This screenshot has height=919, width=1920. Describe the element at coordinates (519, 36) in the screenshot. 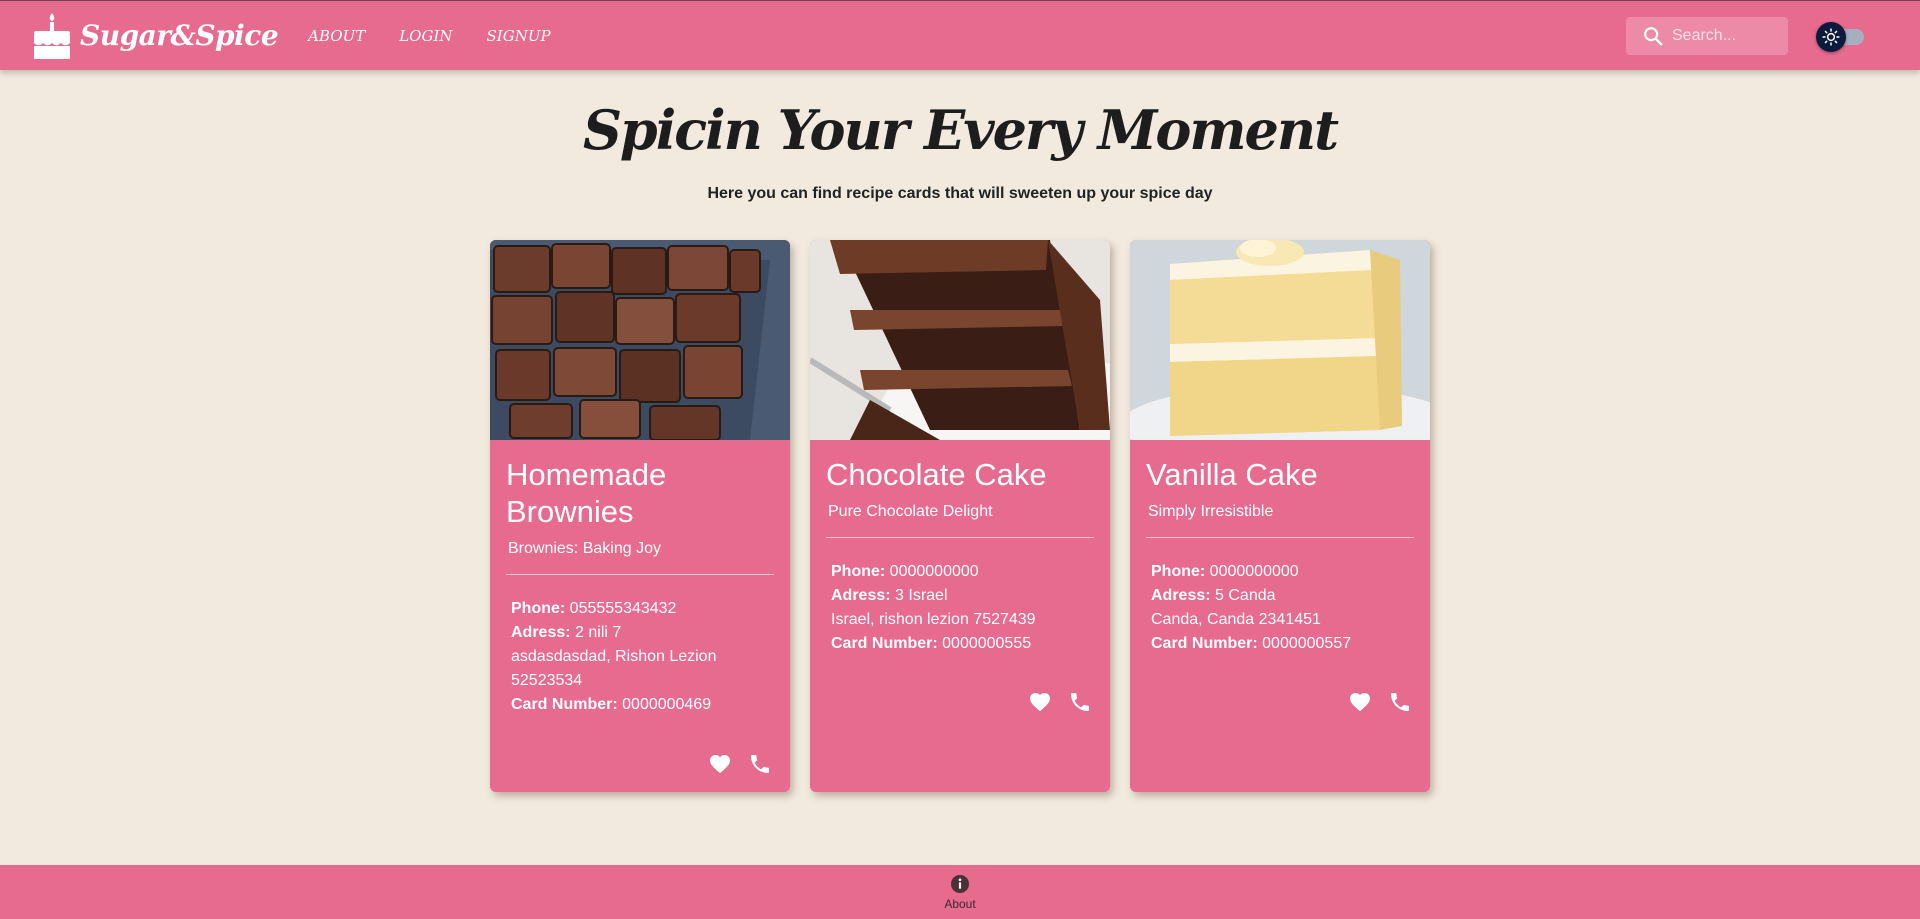

I see `nav-link-signup: SIGNUP` at that location.